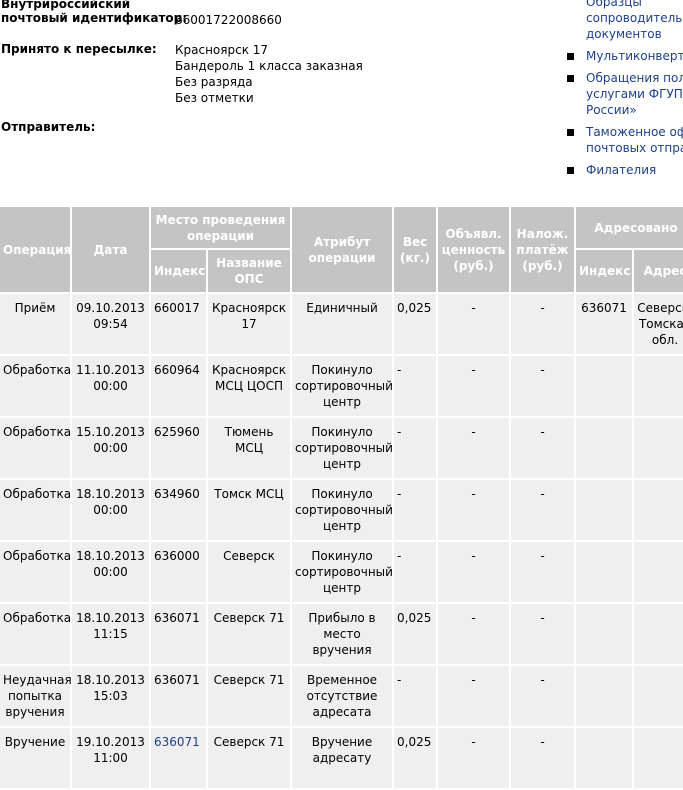 The height and width of the screenshot is (790, 683). I want to click on header-date: Дата, so click(110, 249).